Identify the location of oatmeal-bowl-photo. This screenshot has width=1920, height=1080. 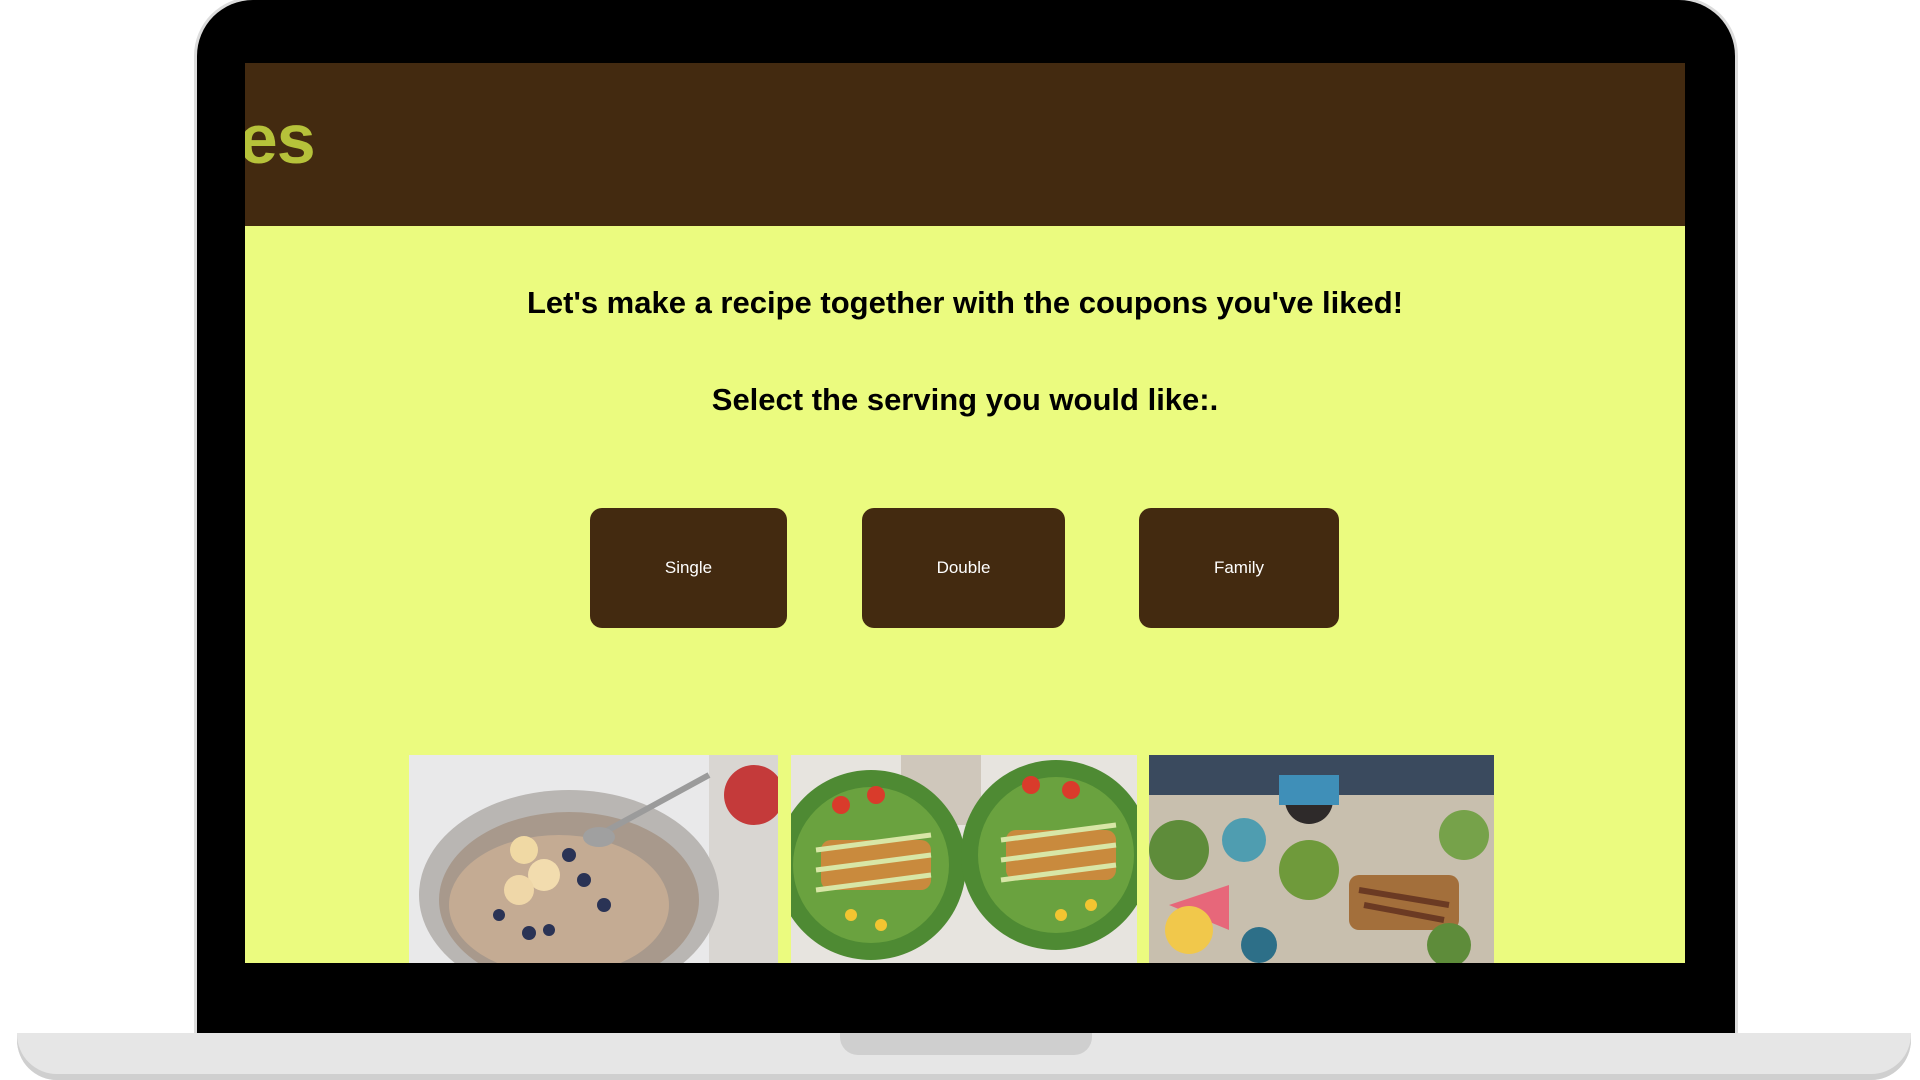
(593, 859).